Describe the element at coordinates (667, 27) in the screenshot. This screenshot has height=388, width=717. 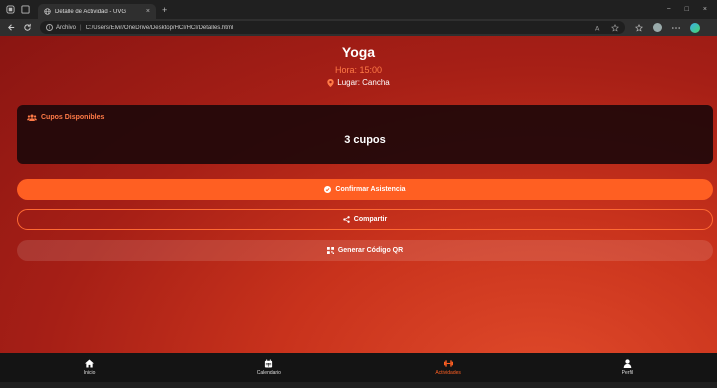
I see `browser-toolbar` at that location.